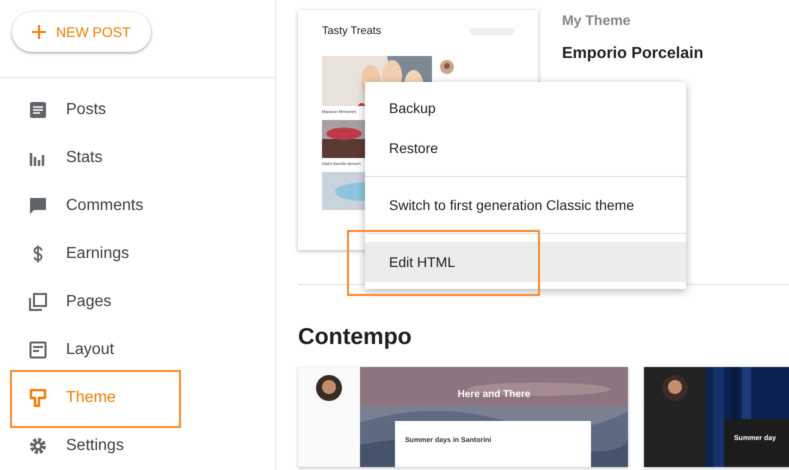  What do you see at coordinates (137, 158) in the screenshot?
I see `sidebar-item: Stats` at bounding box center [137, 158].